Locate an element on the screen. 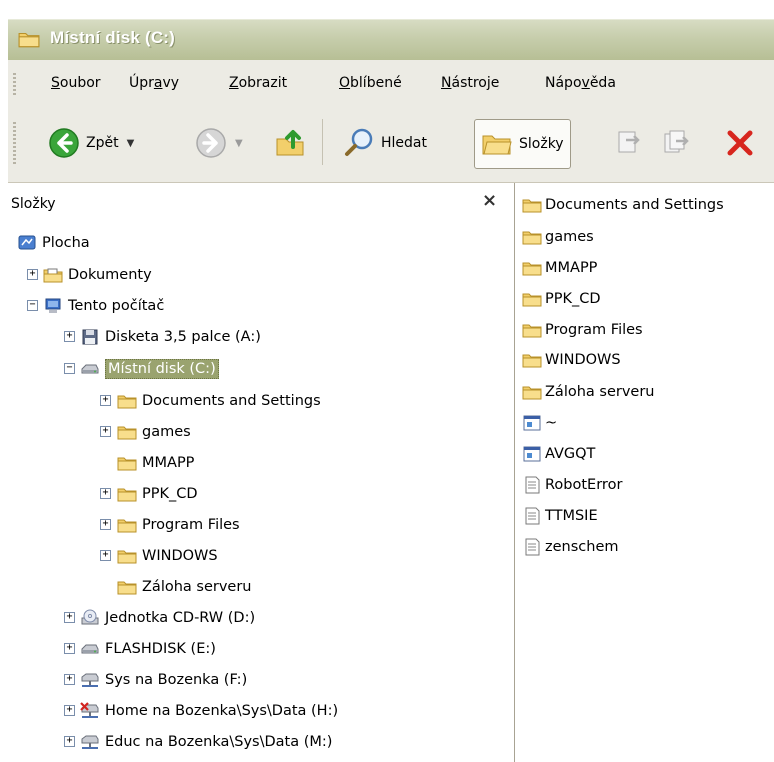 This screenshot has width=774, height=762. list-item: PPK_CD is located at coordinates (561, 299).